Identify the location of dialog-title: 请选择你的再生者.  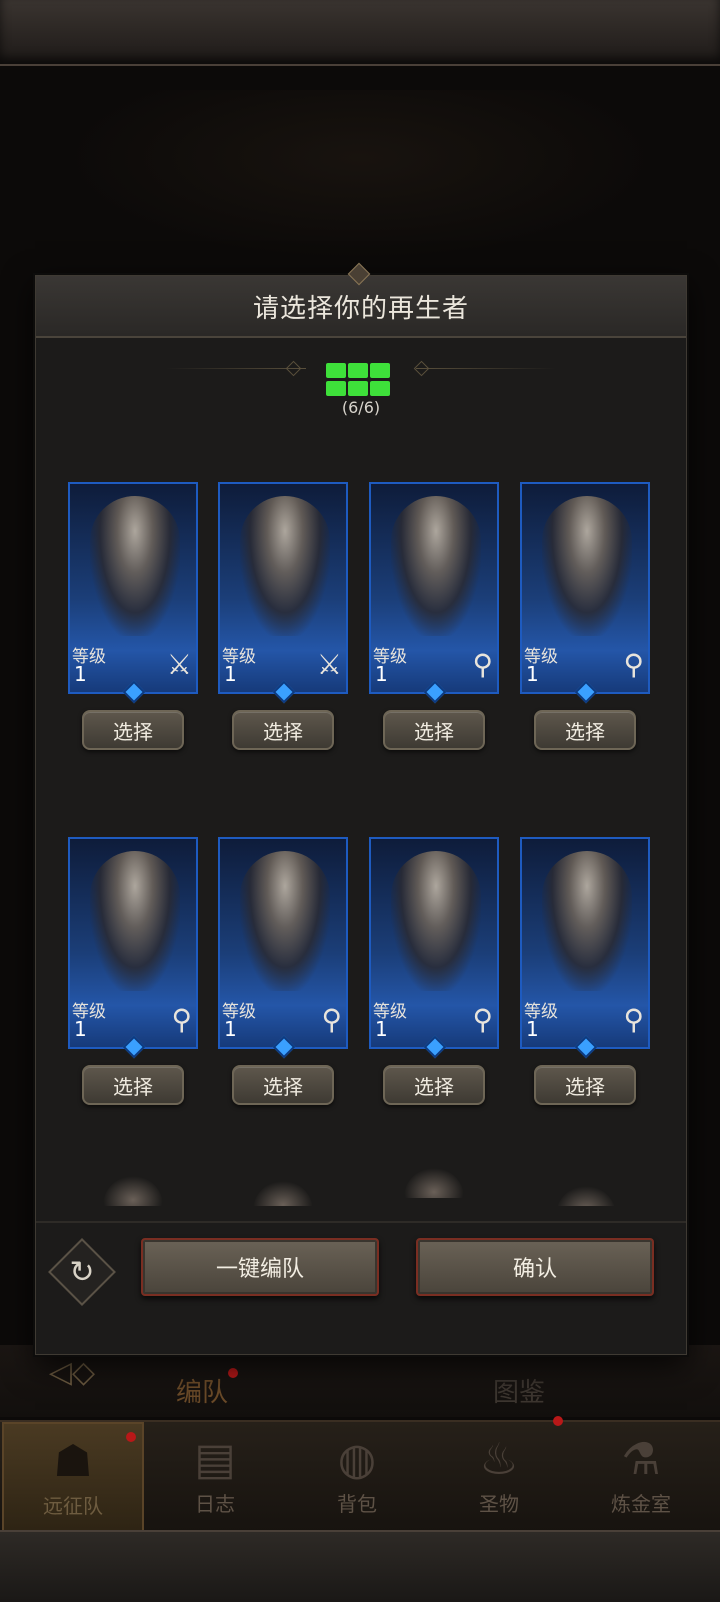
(360, 308).